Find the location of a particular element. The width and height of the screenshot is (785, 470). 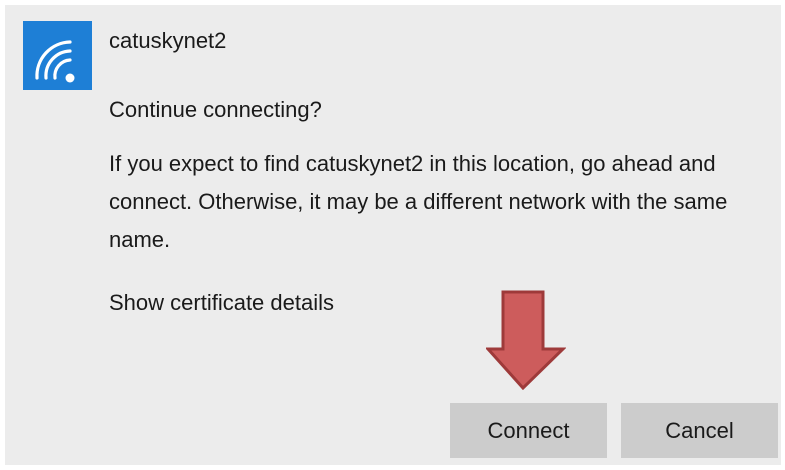

wifi-icon is located at coordinates (57, 55).